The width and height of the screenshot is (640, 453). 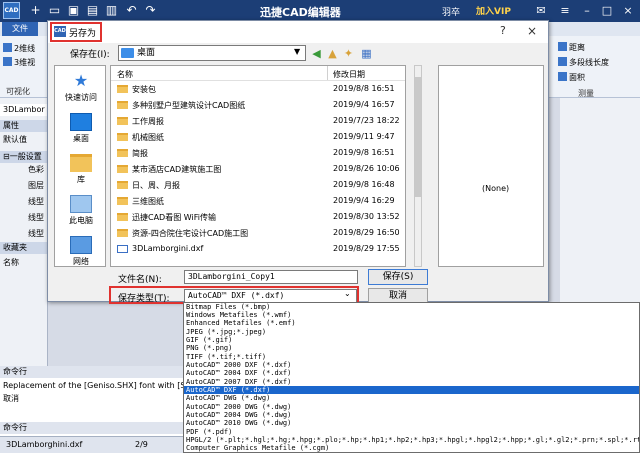 What do you see at coordinates (451, 11) in the screenshot?
I see `user-name: 羽卒` at bounding box center [451, 11].